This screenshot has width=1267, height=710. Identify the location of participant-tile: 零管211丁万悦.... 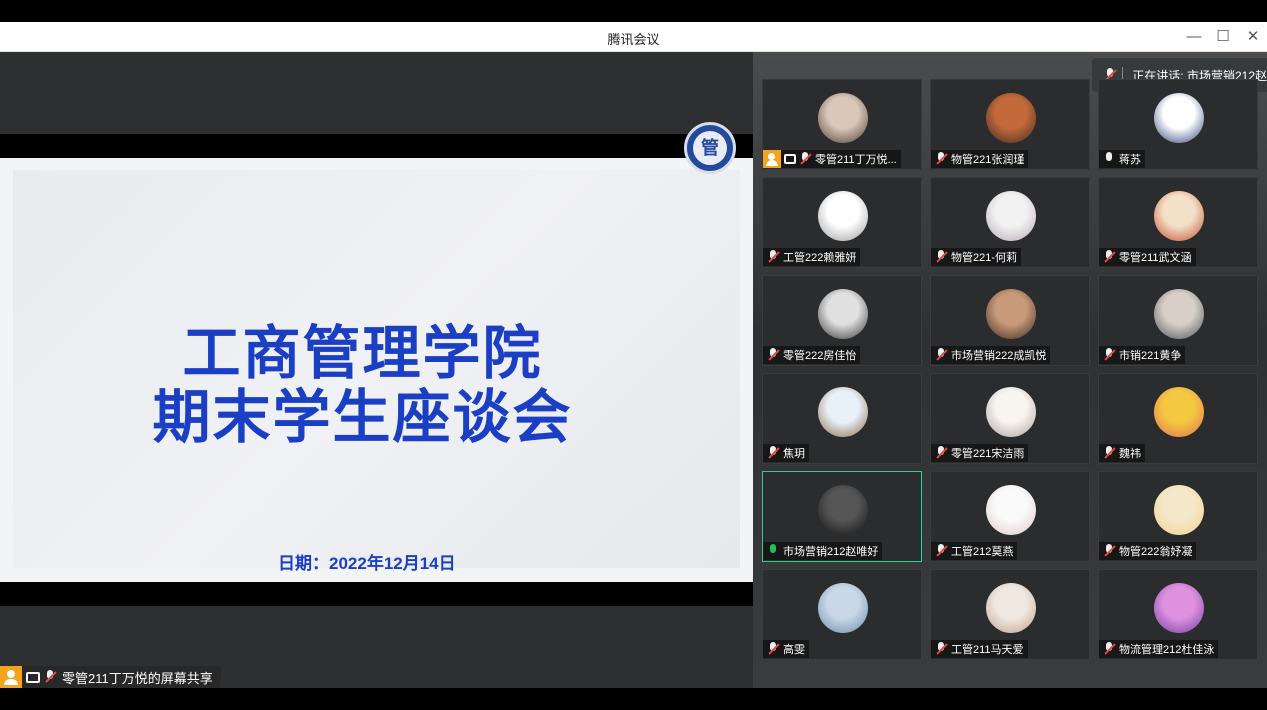
(842, 124).